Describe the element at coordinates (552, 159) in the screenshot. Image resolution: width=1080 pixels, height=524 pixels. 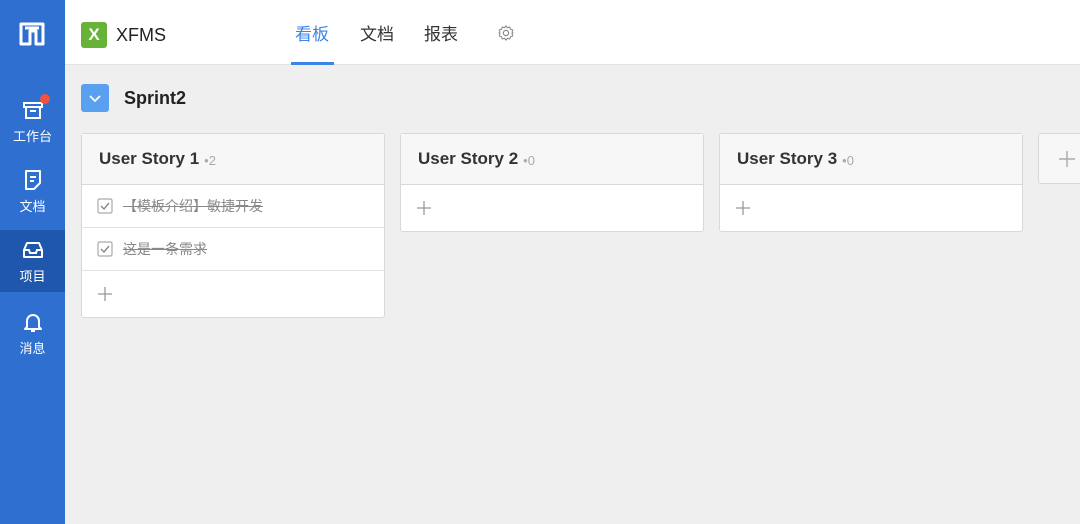
I see `column-header: User Story 2 •0` at that location.